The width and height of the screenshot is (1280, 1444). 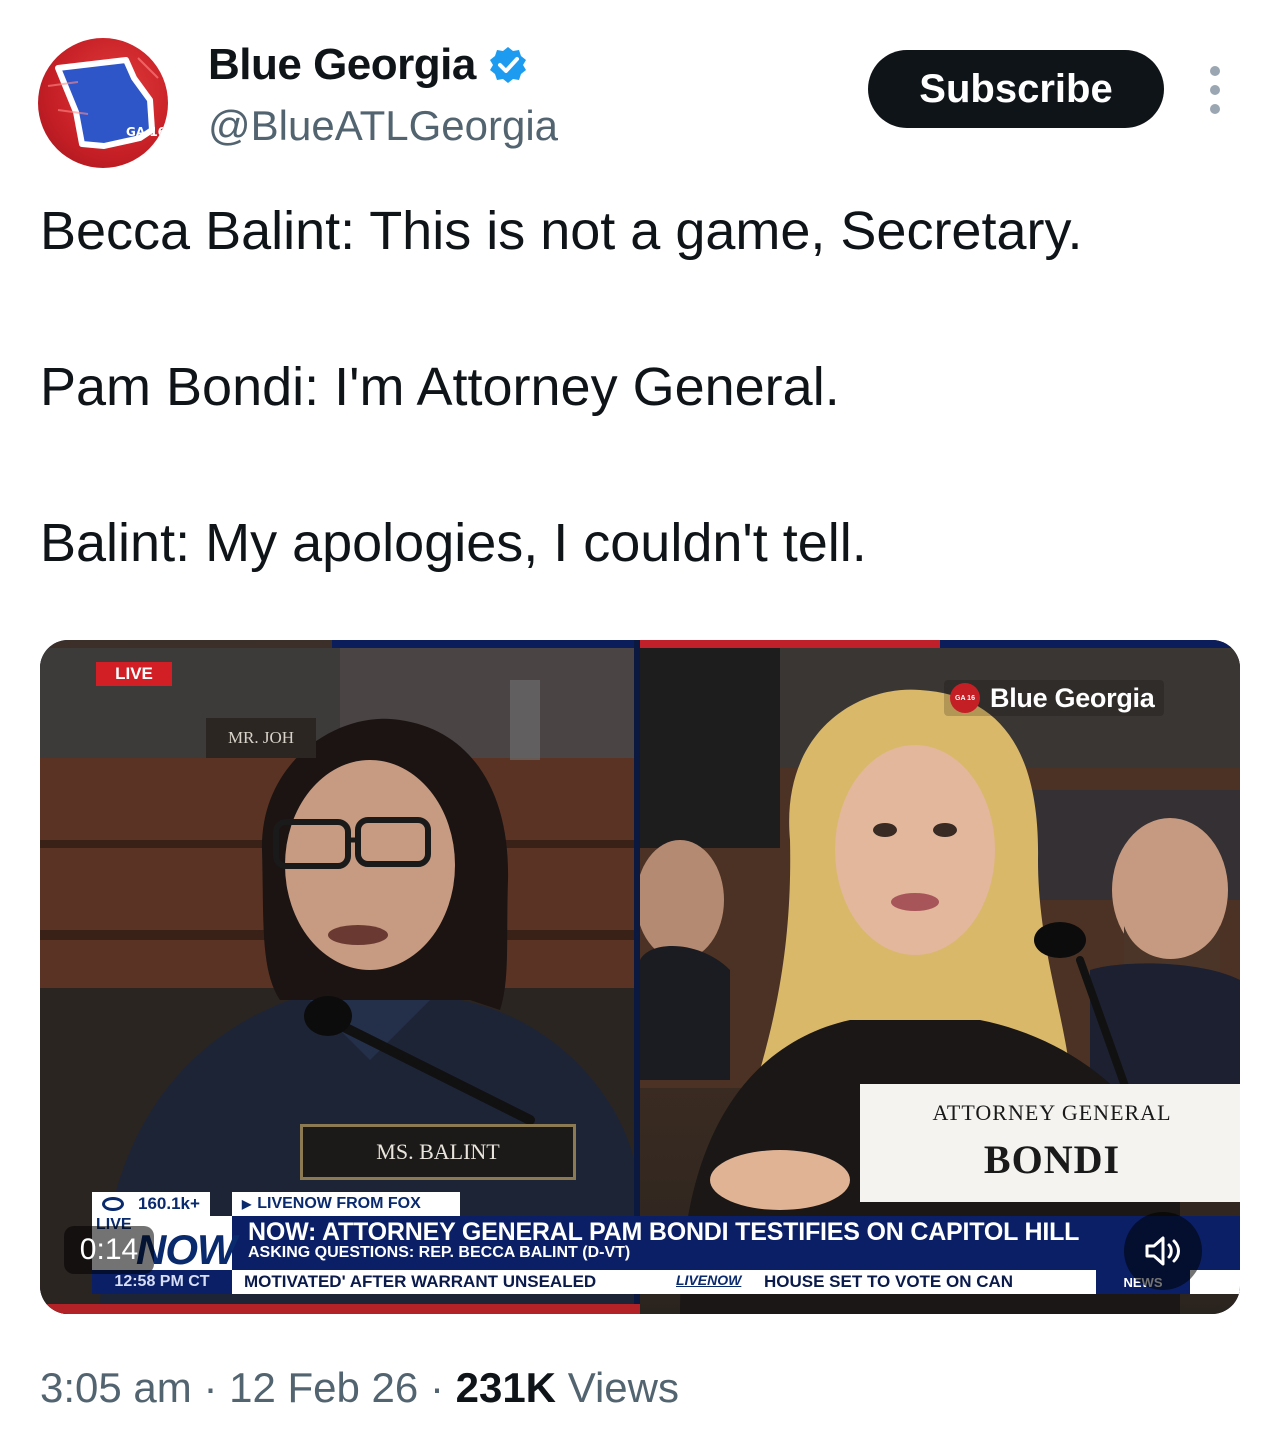 I want to click on georgia-map-icon, so click(x=103, y=103).